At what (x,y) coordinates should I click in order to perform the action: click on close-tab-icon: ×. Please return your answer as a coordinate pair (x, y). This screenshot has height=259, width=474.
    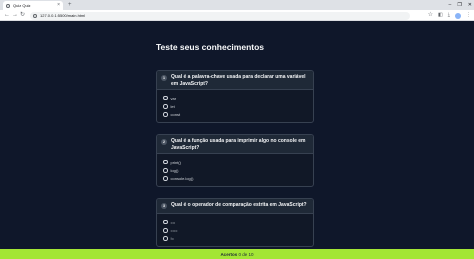
    Looking at the image, I should click on (58, 5).